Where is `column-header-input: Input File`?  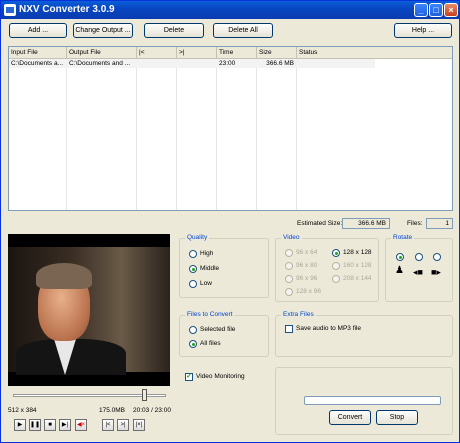
column-header-input: Input File is located at coordinates (38, 52).